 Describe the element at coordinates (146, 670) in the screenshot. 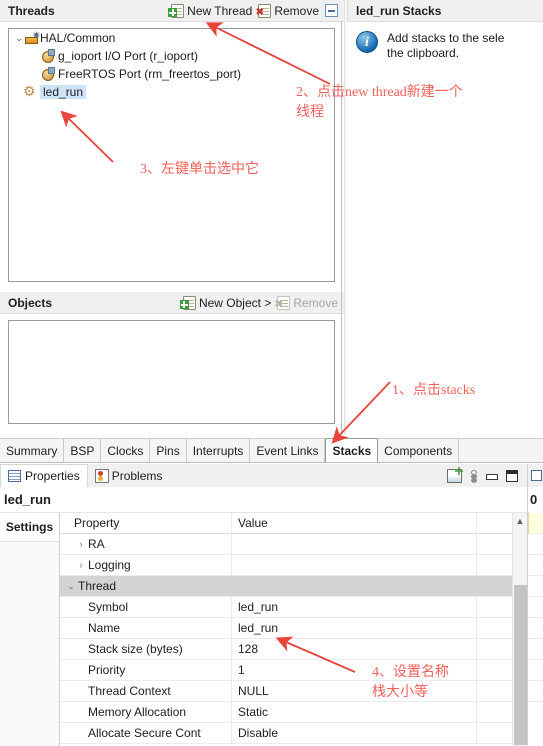

I see `property-name-cell: Priority` at that location.